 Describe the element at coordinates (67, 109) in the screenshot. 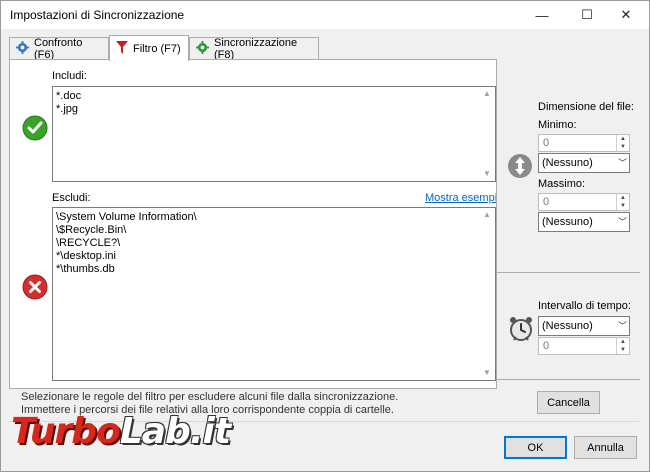

I see `include-line: *.jpg` at that location.